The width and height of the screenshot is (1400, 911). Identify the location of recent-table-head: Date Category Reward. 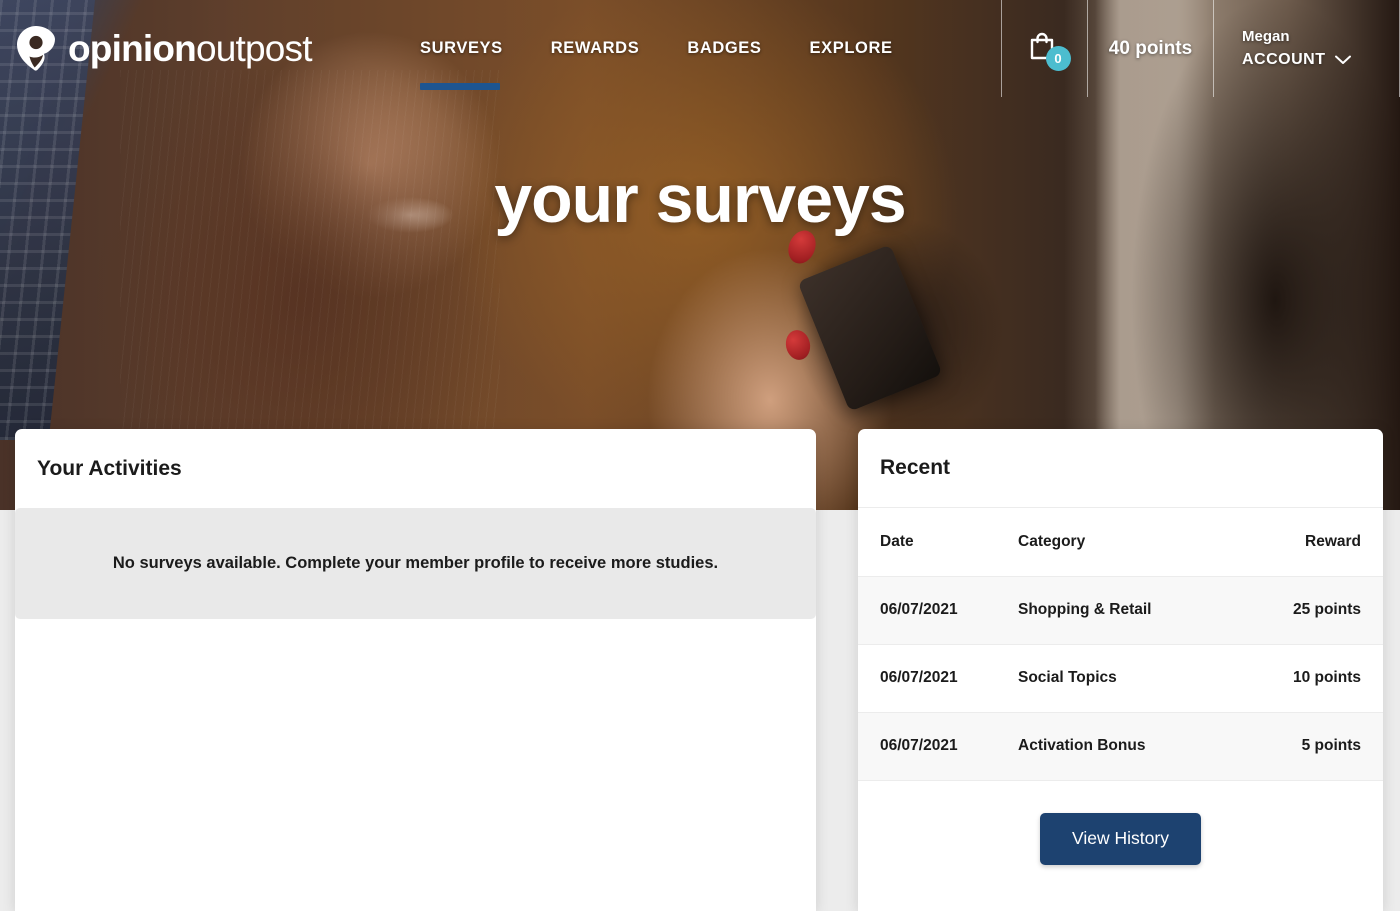
(1120, 542).